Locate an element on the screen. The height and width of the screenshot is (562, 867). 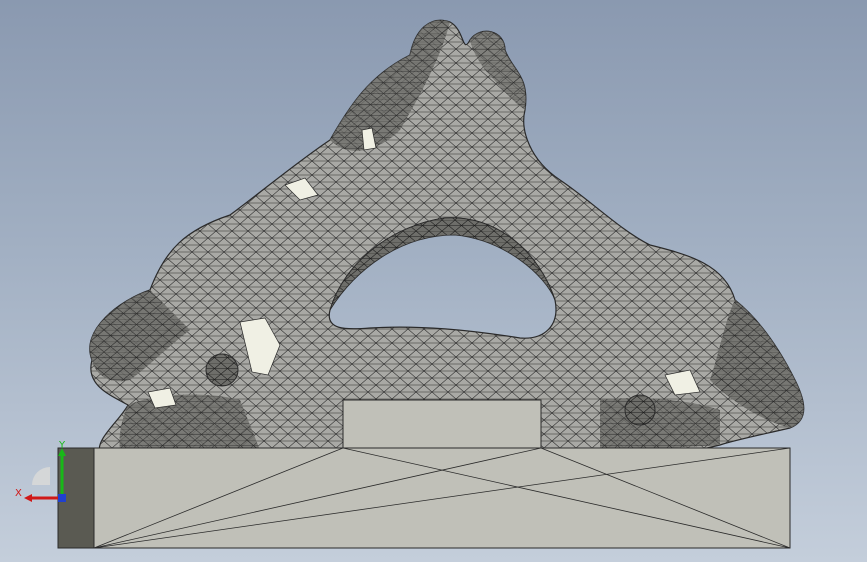
x-axis-arrow is located at coordinates (28, 498).